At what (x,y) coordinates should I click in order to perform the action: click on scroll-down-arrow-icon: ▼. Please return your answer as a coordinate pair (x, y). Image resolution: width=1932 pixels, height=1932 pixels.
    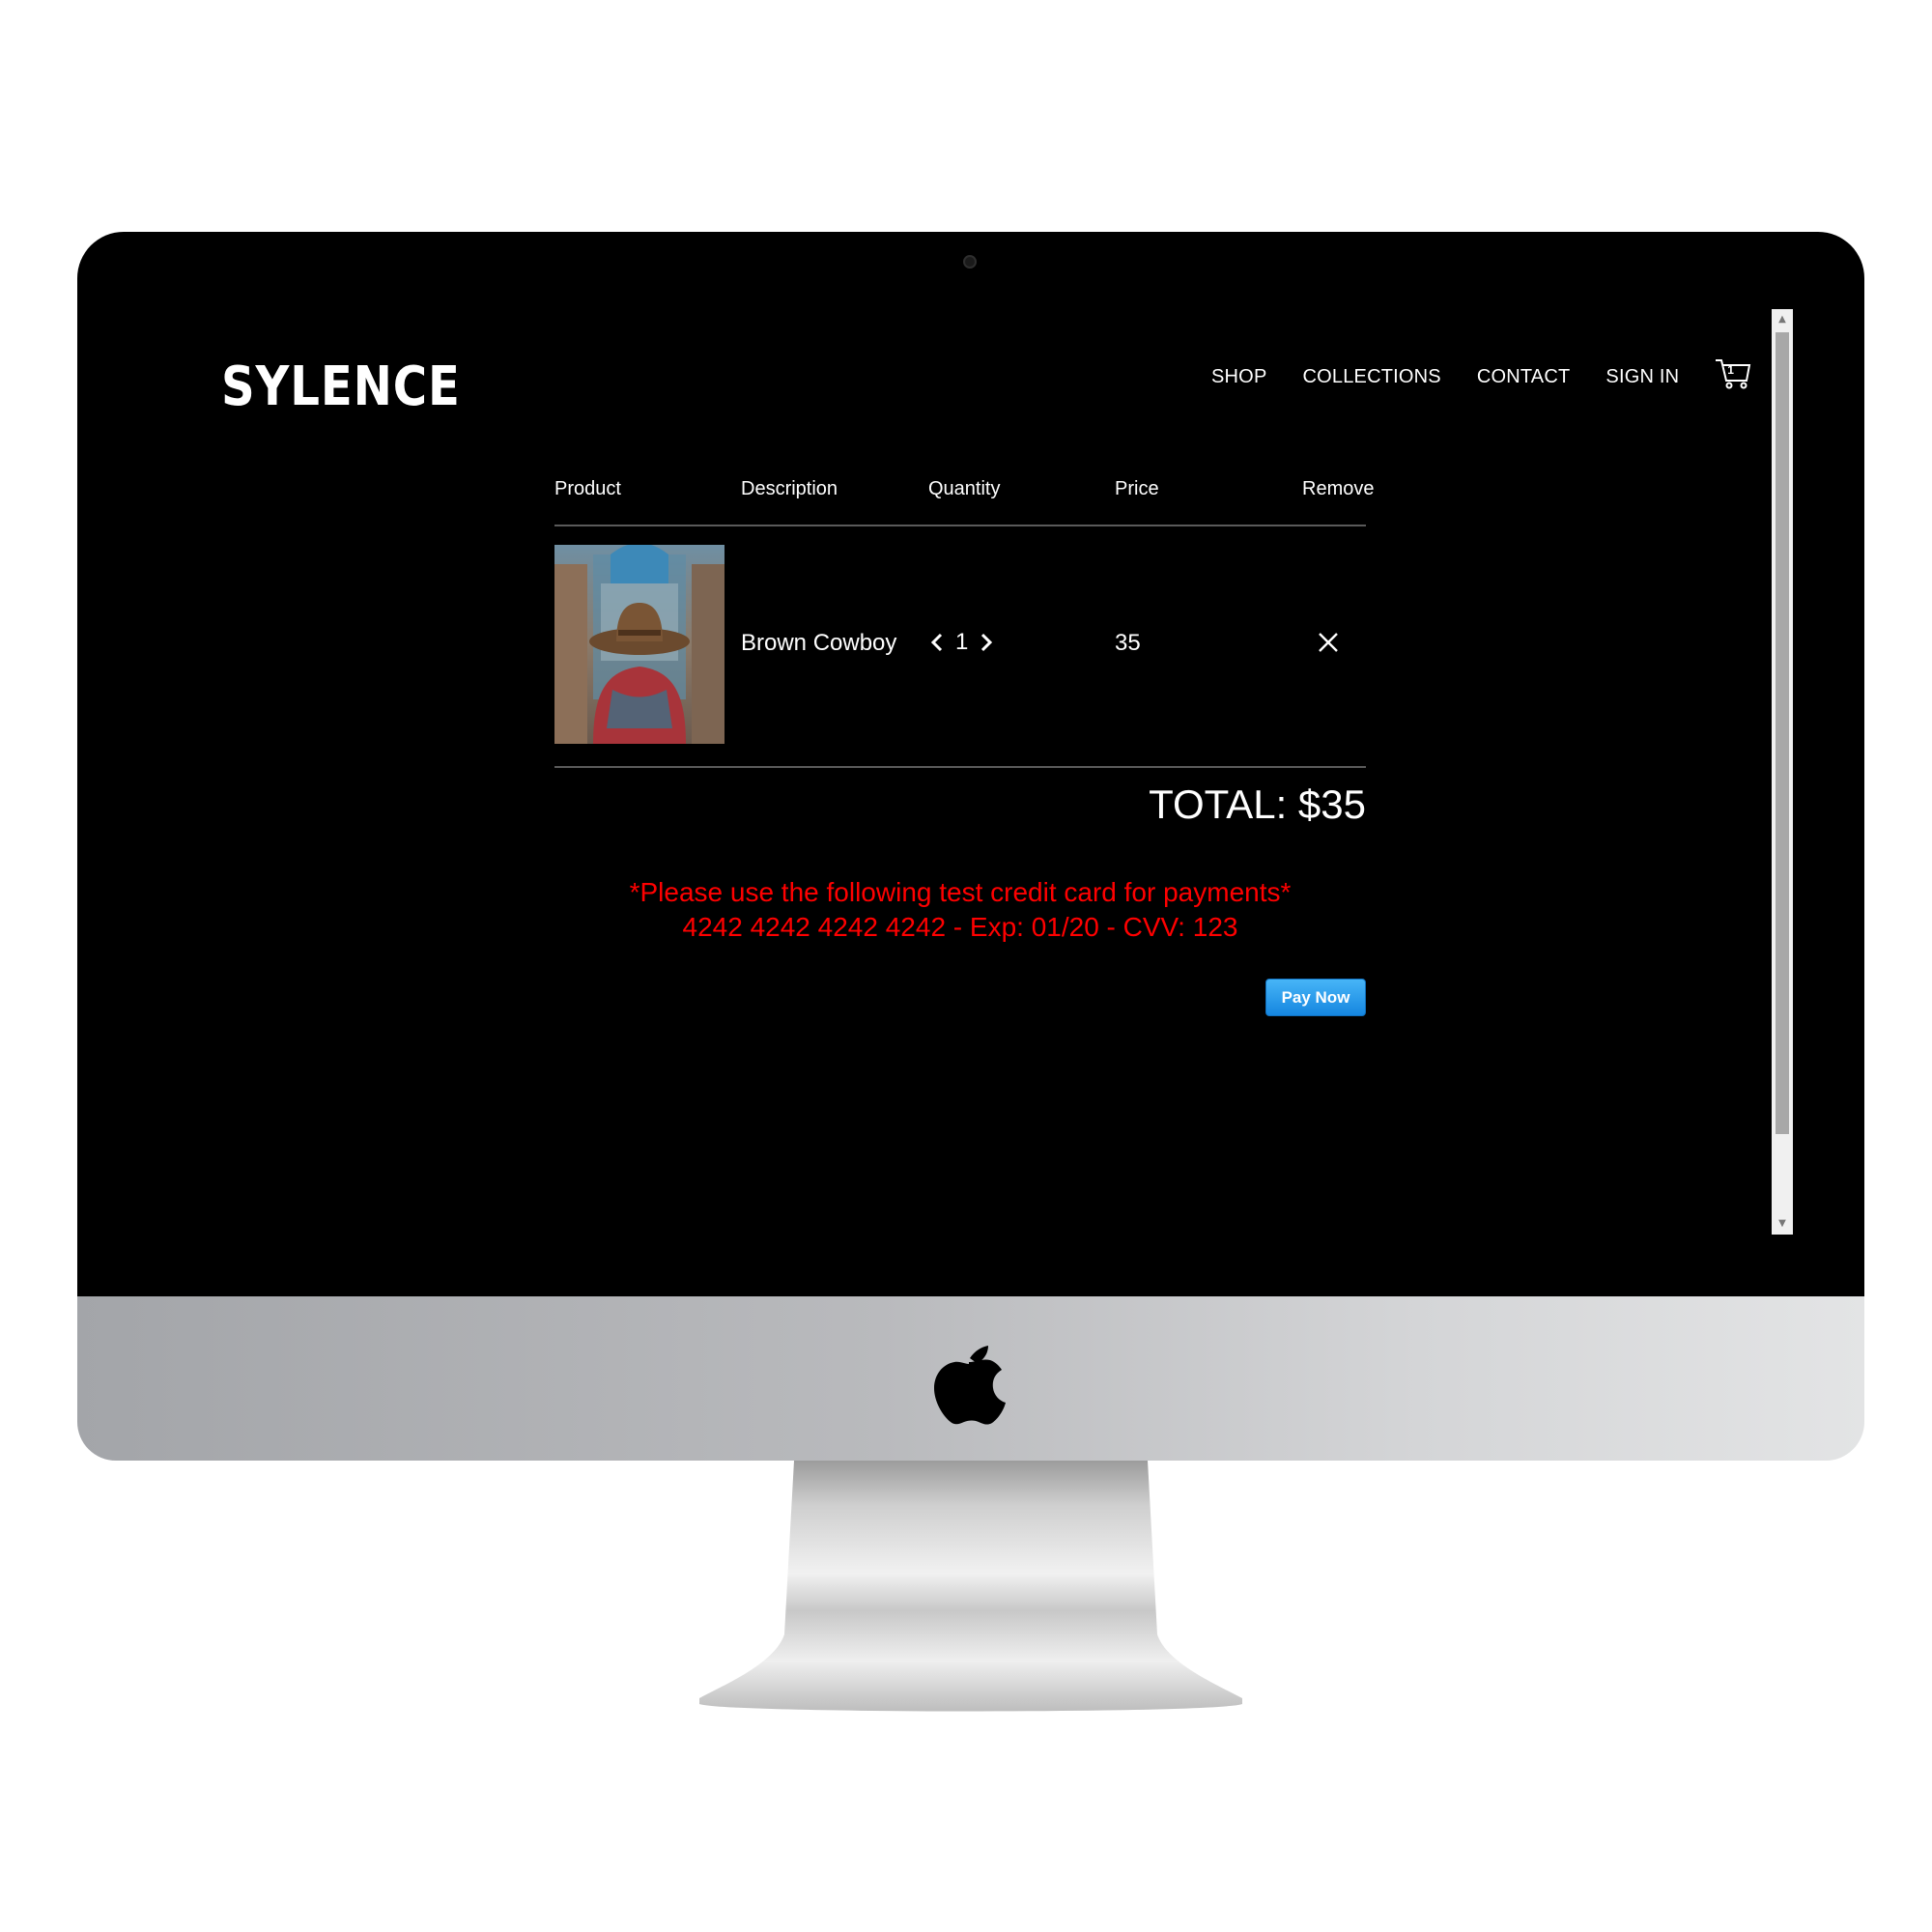
    Looking at the image, I should click on (1782, 1224).